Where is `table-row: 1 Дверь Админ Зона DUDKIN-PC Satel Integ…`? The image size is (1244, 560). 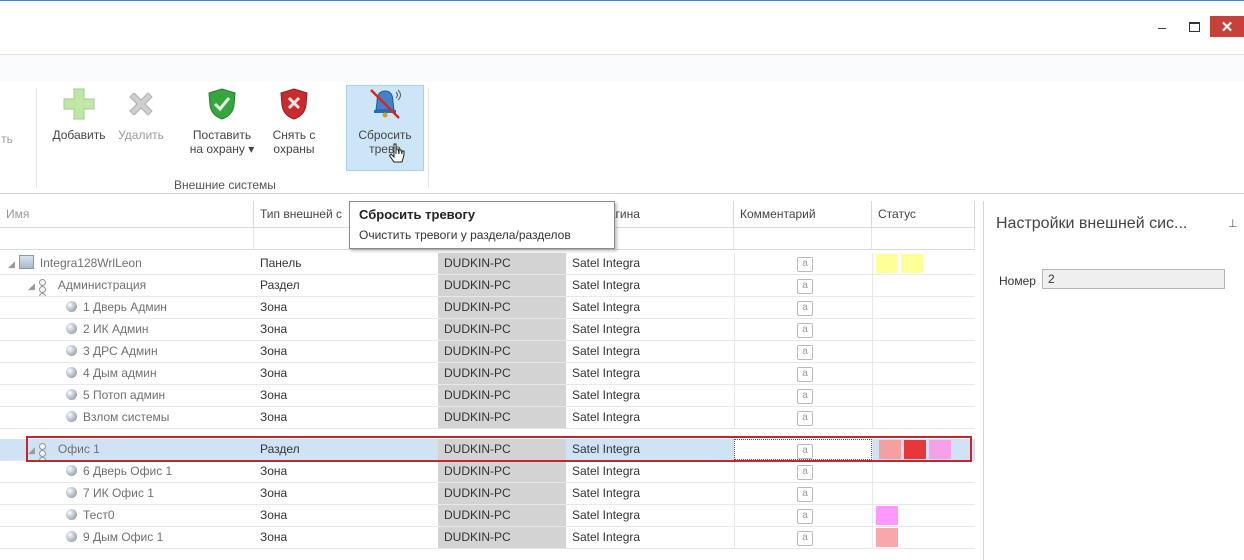
table-row: 1 Дверь Админ Зона DUDKIN-PC Satel Integ… is located at coordinates (487, 308).